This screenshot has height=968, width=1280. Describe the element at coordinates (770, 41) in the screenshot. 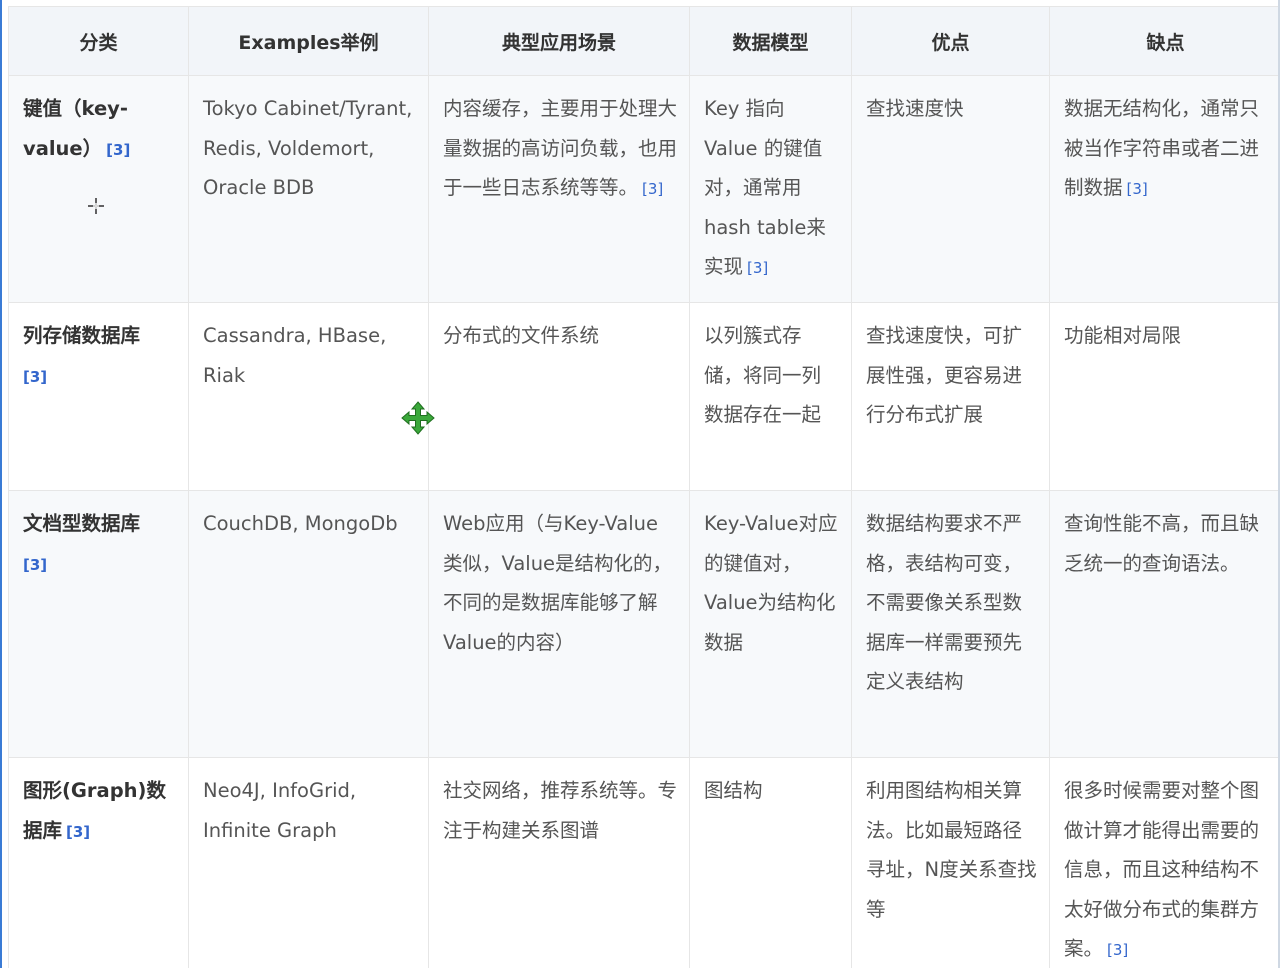

I see `column-header-model: 数据模型` at that location.